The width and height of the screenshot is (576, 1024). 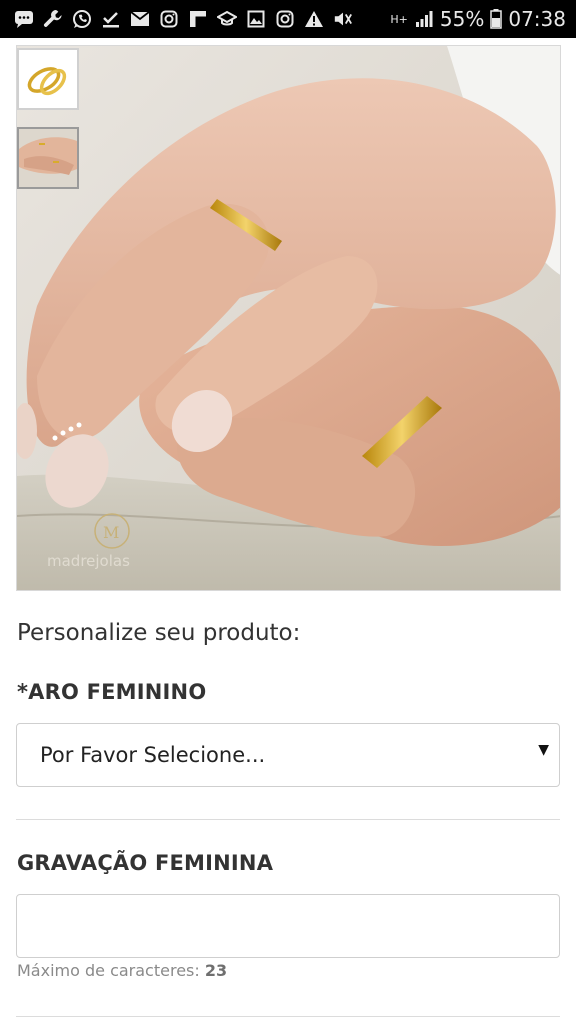 I want to click on thumbnail-rings, so click(x=48, y=79).